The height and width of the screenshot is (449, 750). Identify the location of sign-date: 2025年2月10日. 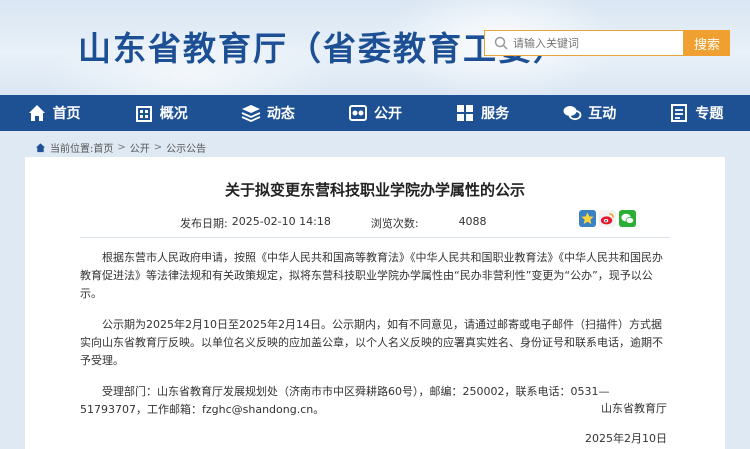
(626, 438).